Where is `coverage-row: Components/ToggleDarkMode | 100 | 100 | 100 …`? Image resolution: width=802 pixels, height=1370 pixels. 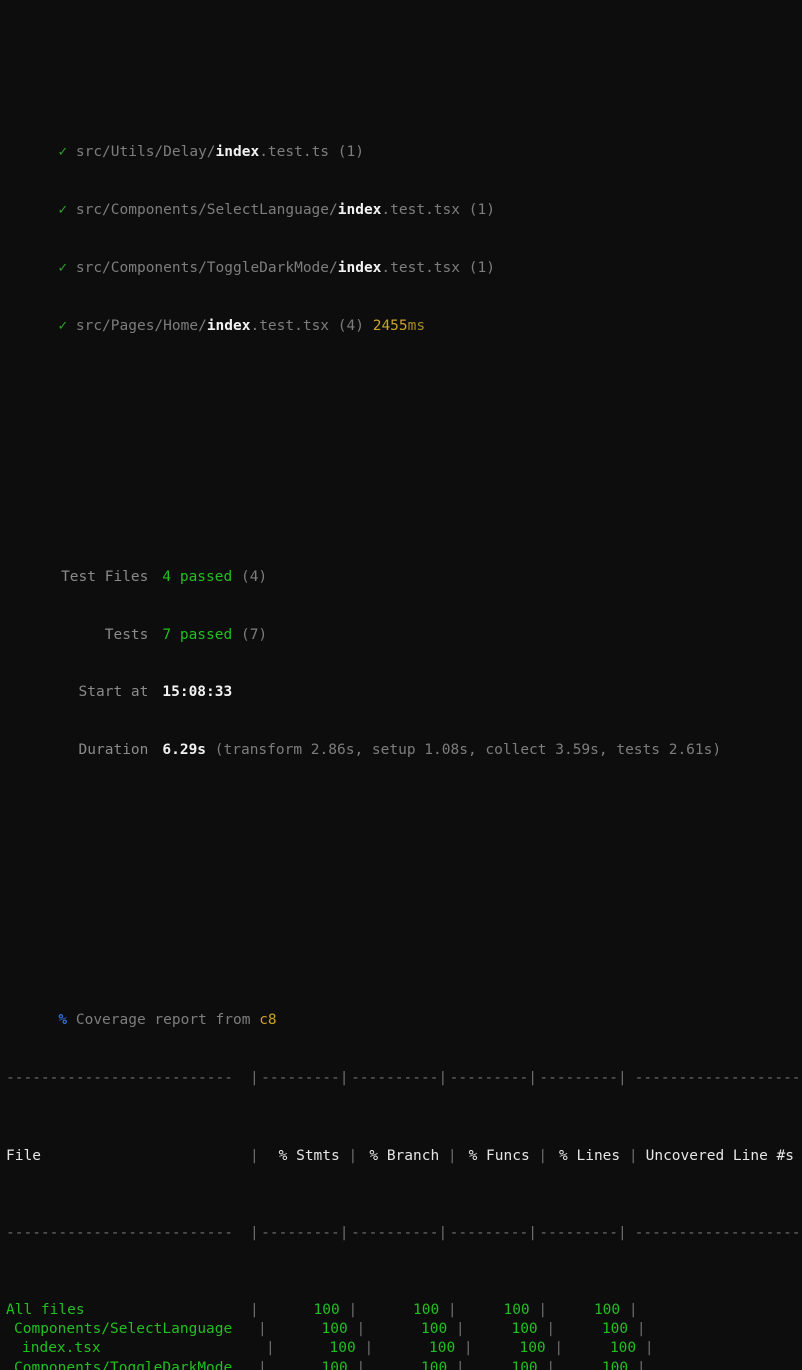
coverage-row: Components/ToggleDarkMode | 100 | 100 | 100 … is located at coordinates (404, 1364).